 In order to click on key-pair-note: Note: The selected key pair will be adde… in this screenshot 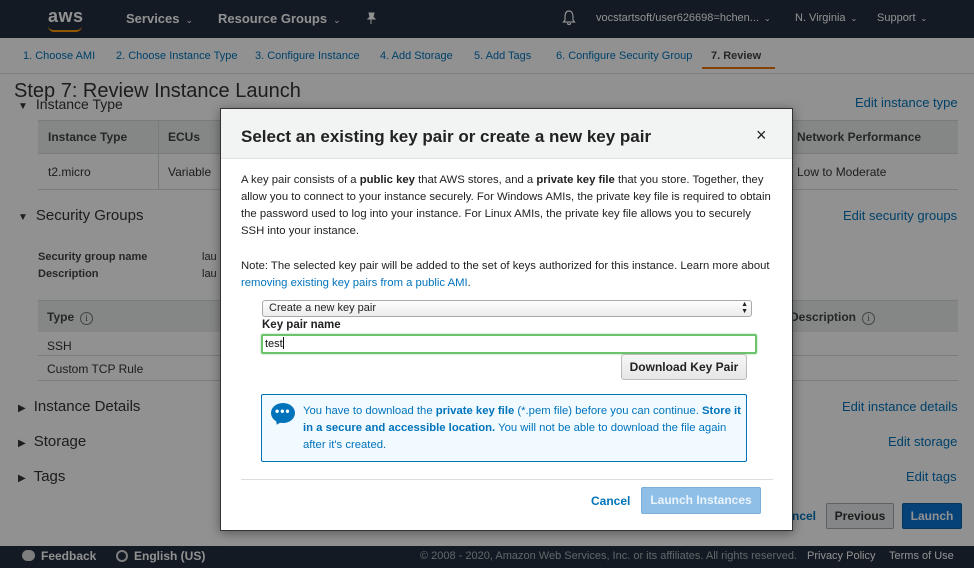, I will do `click(505, 274)`.